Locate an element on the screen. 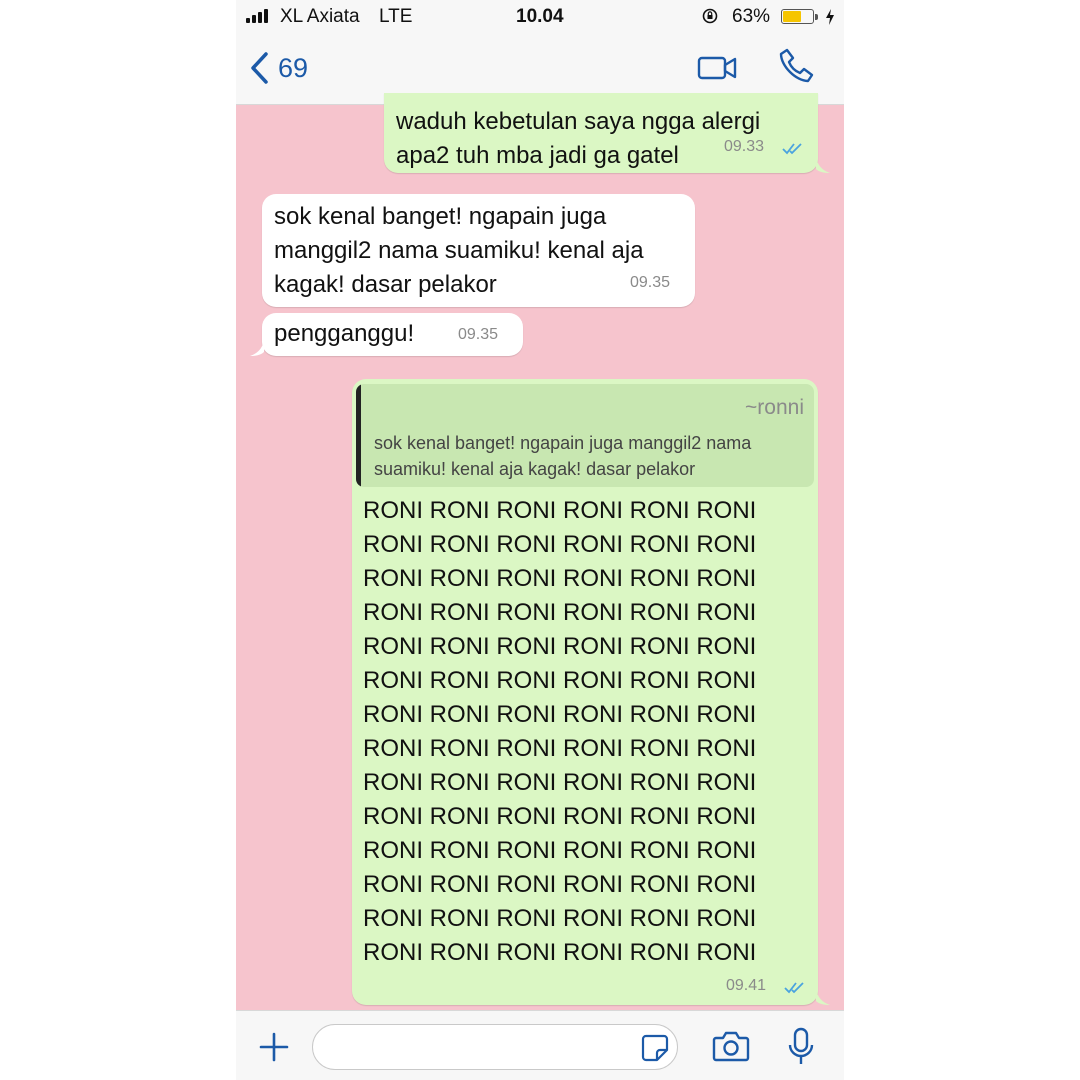 This screenshot has height=1080, width=1080. message-time: 09.41 is located at coordinates (746, 985).